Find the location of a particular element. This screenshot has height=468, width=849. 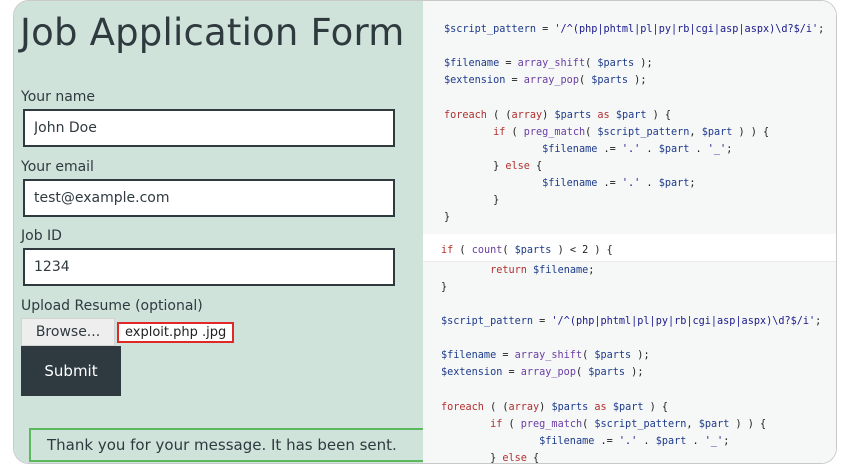

code-line: $filename .= '.' . $part; is located at coordinates (619, 183).